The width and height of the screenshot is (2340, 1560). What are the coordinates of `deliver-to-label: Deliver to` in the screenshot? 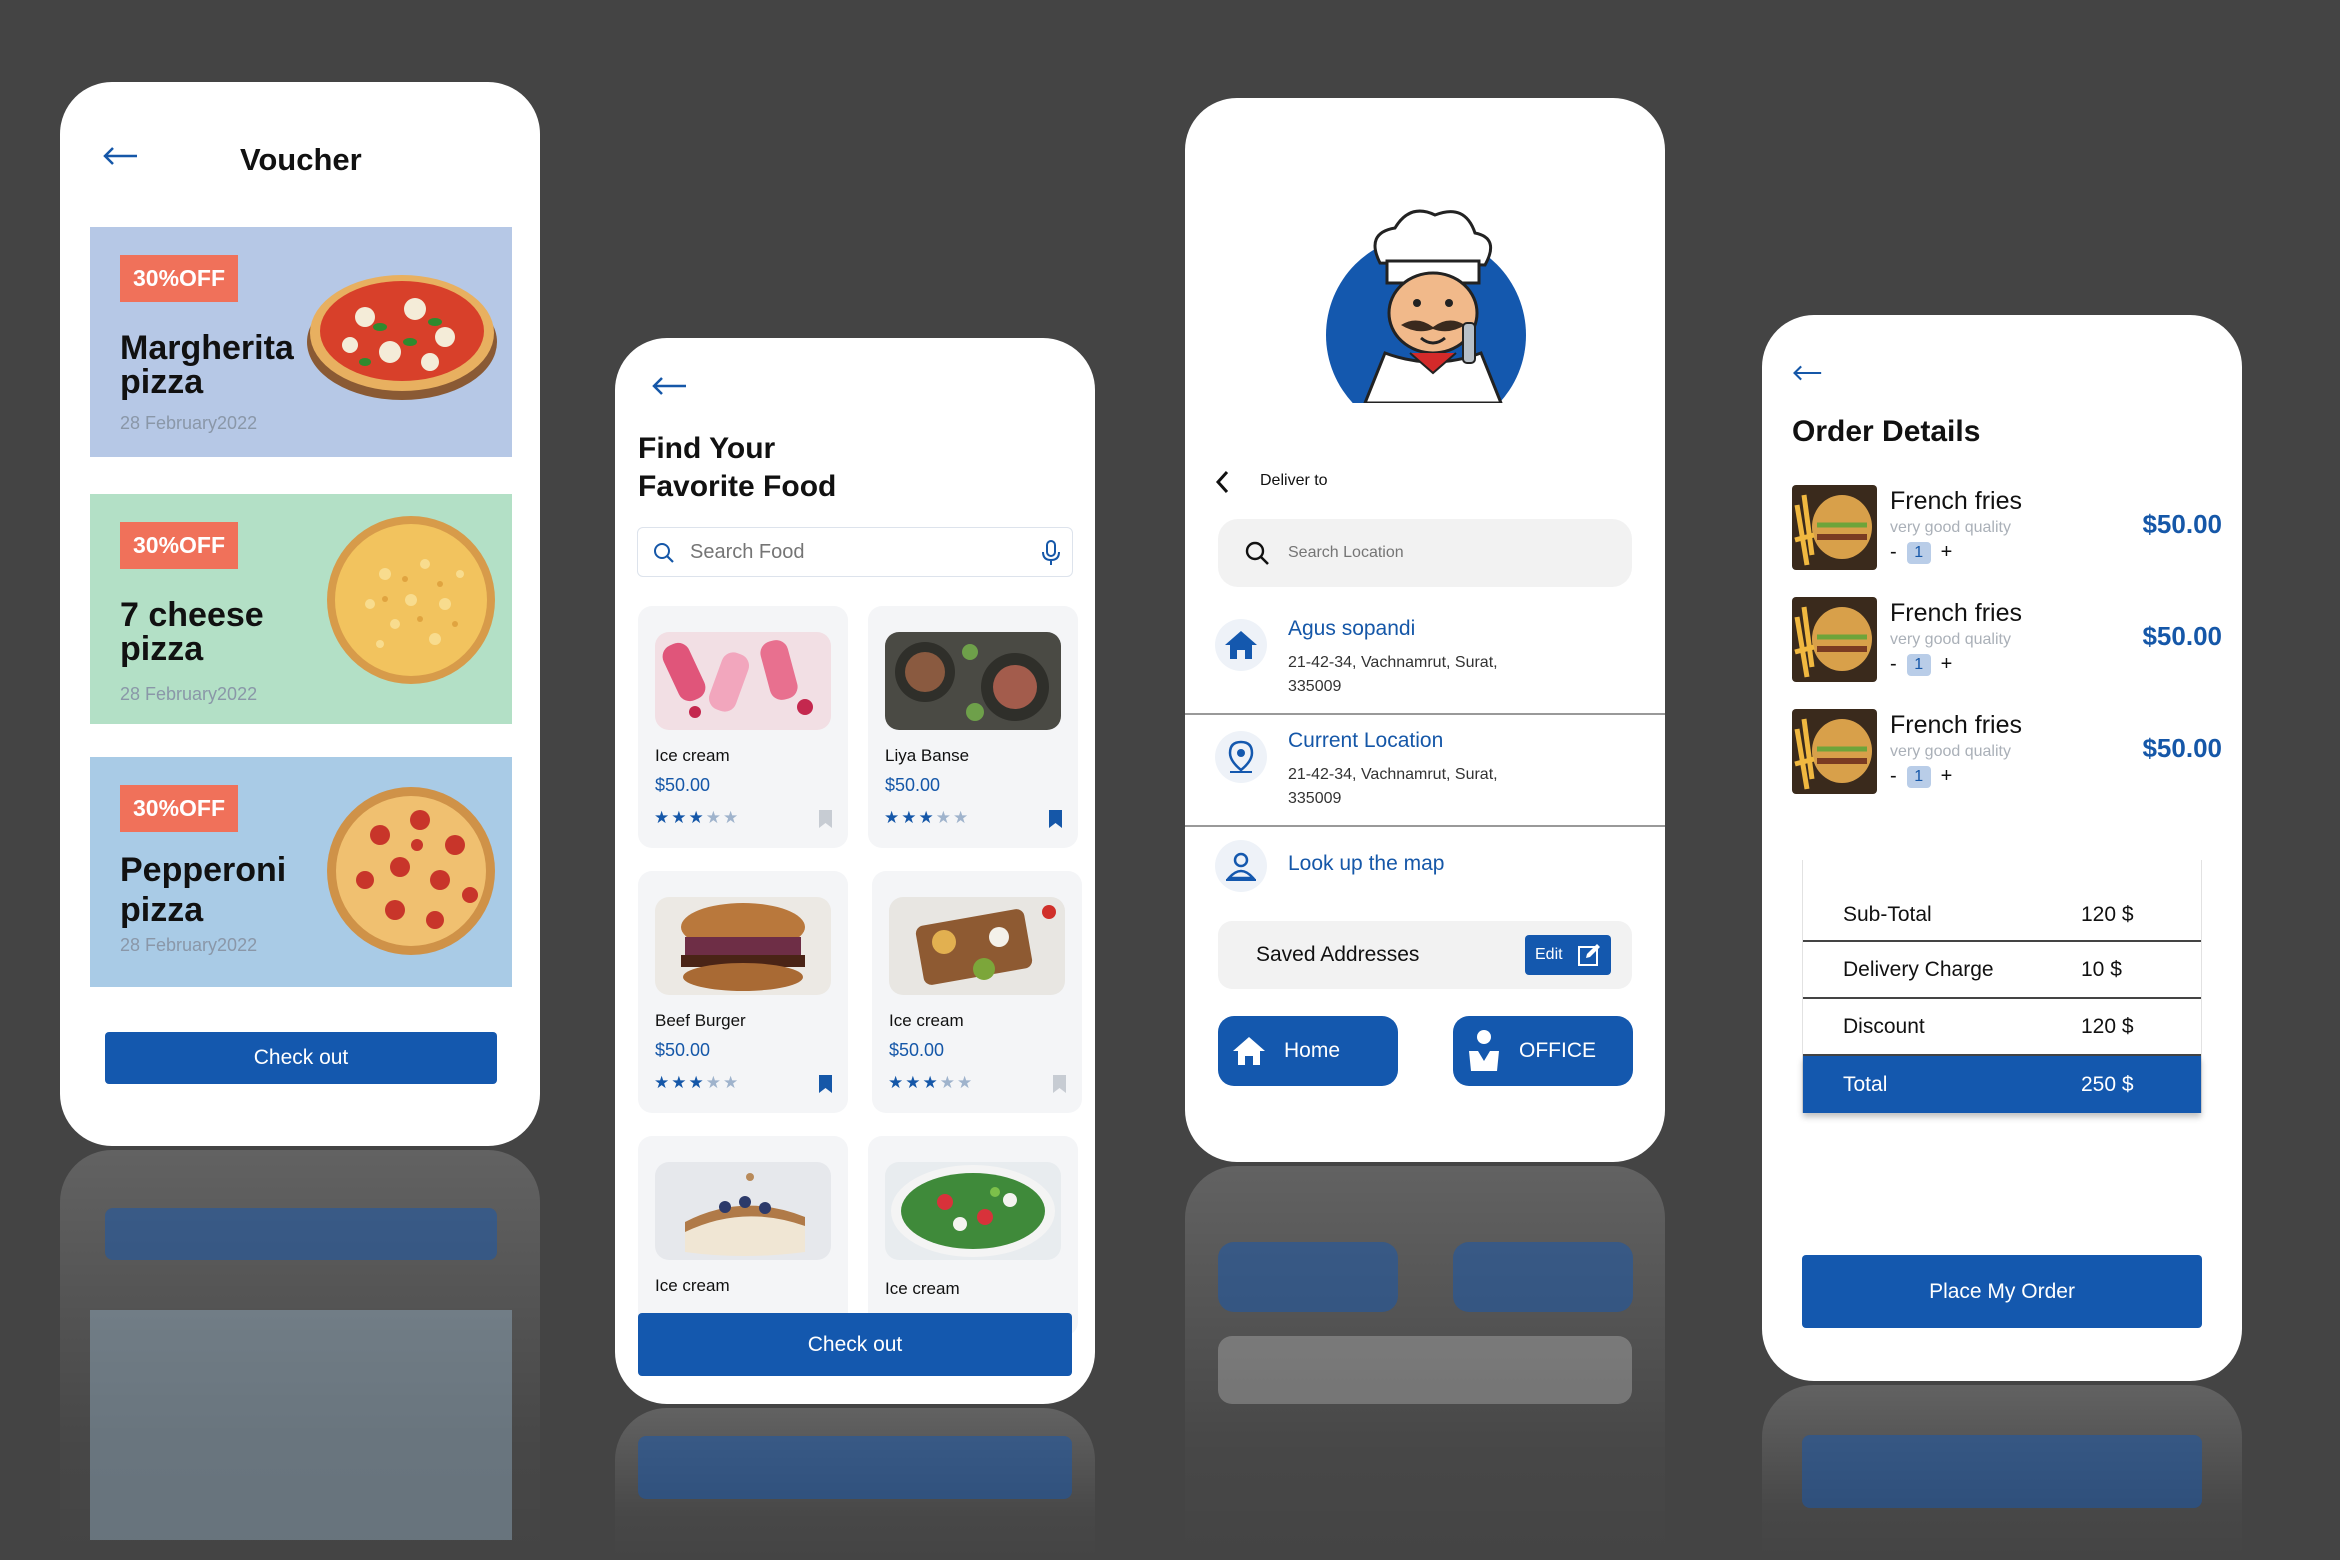 It's located at (1294, 480).